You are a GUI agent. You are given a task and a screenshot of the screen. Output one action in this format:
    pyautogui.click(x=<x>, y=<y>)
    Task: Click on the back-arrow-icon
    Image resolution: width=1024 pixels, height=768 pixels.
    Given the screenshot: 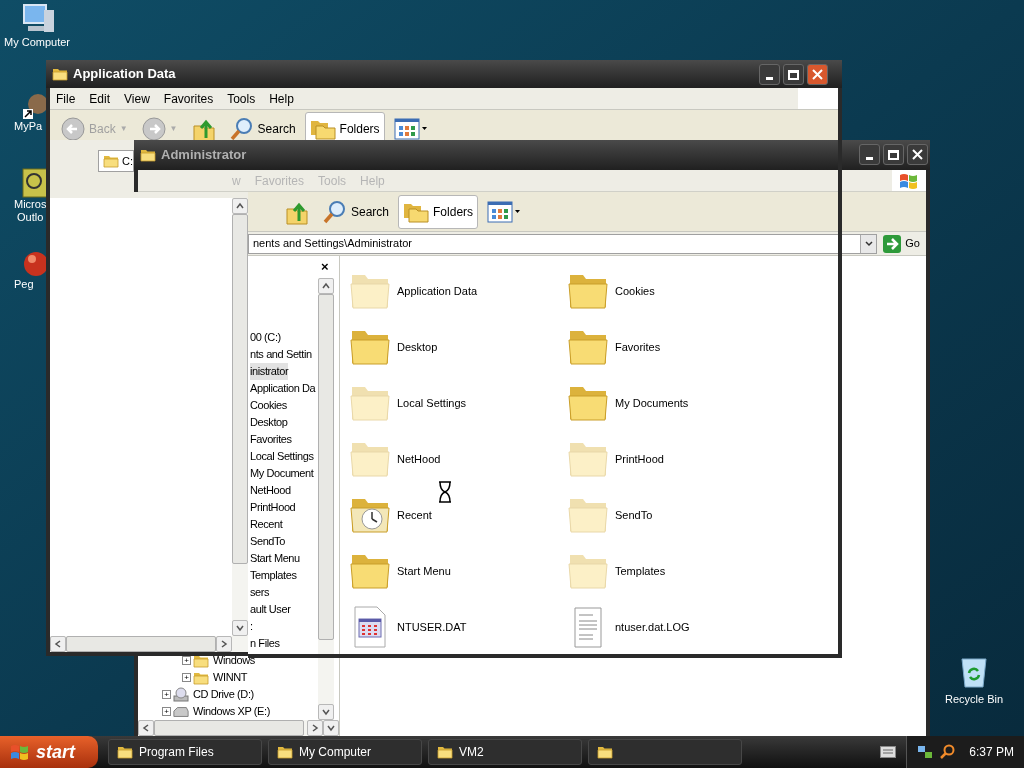 What is the action you would take?
    pyautogui.click(x=73, y=128)
    